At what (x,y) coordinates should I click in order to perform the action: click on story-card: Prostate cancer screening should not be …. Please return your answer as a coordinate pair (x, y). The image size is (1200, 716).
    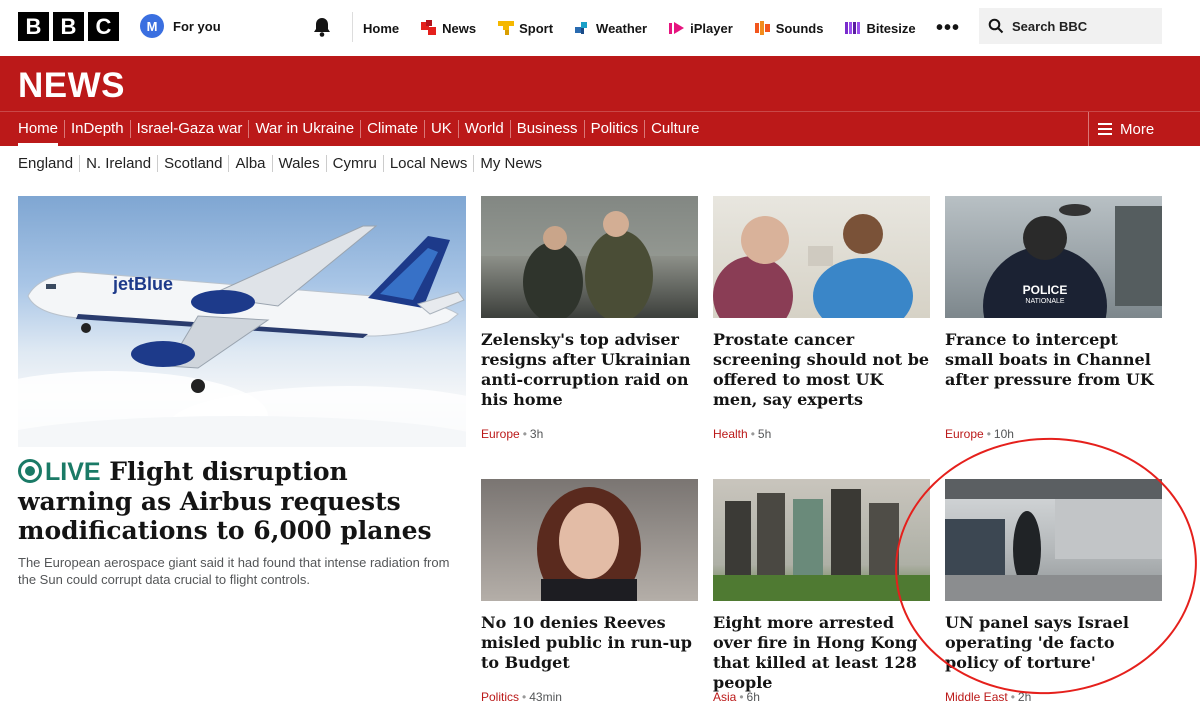
    Looking at the image, I should click on (821, 303).